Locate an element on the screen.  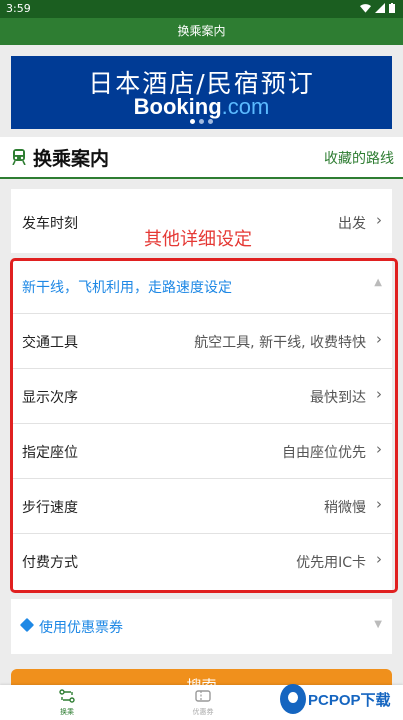
ad-brand: Booking.com is located at coordinates (201, 107).